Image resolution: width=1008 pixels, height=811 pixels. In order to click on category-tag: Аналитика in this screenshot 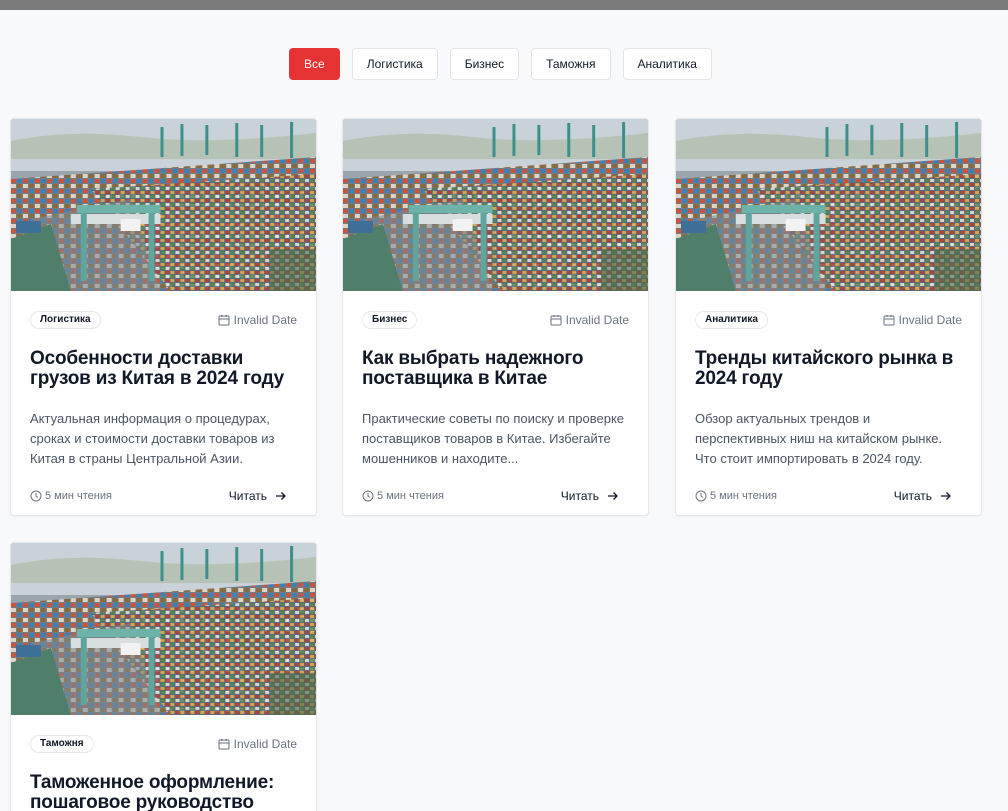, I will do `click(731, 320)`.